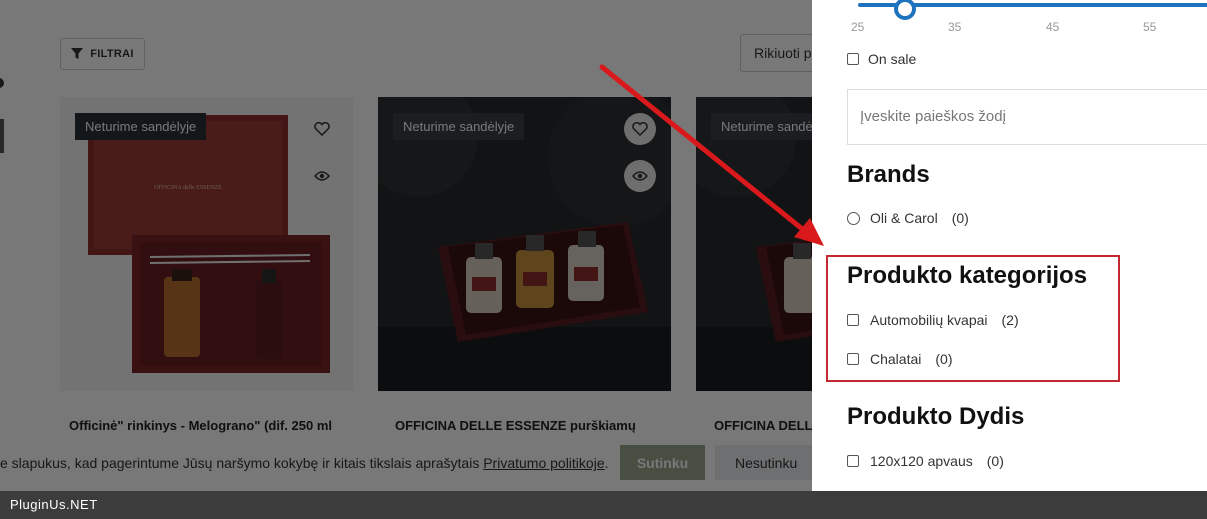  I want to click on product-image-diffuser-set: OFFICINA delle ESSENZE, so click(209, 244).